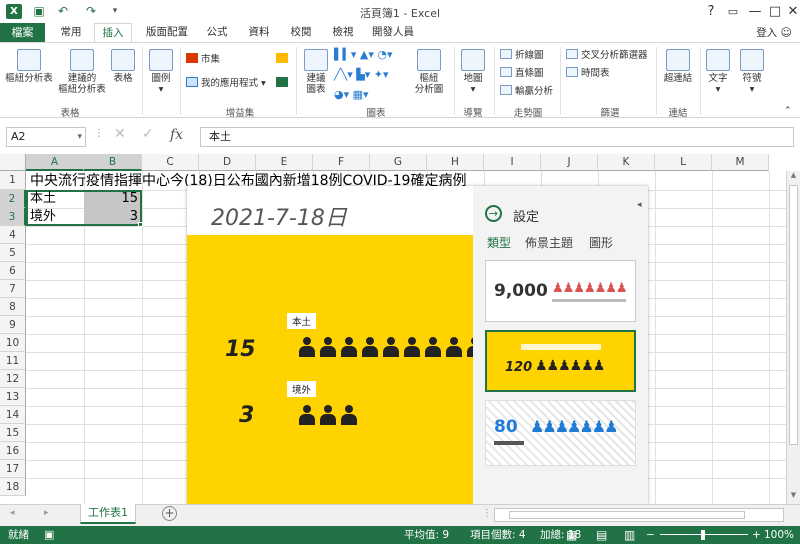 This screenshot has width=800, height=544. I want to click on zoom-out-icon: −, so click(650, 535).